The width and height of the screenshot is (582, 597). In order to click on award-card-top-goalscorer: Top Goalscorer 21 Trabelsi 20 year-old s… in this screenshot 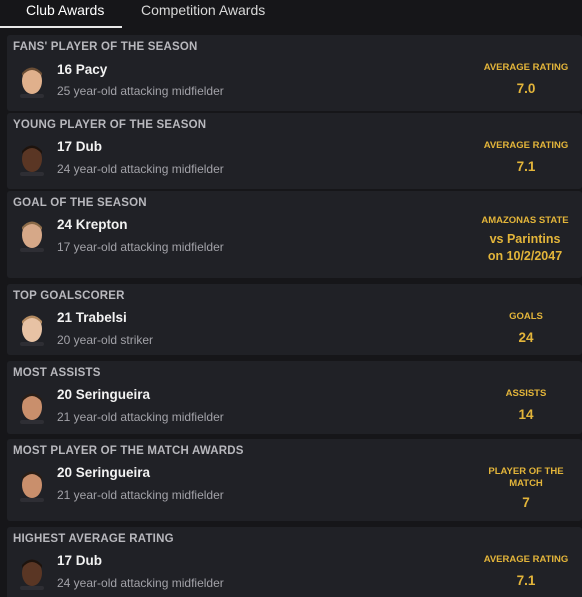, I will do `click(294, 319)`.